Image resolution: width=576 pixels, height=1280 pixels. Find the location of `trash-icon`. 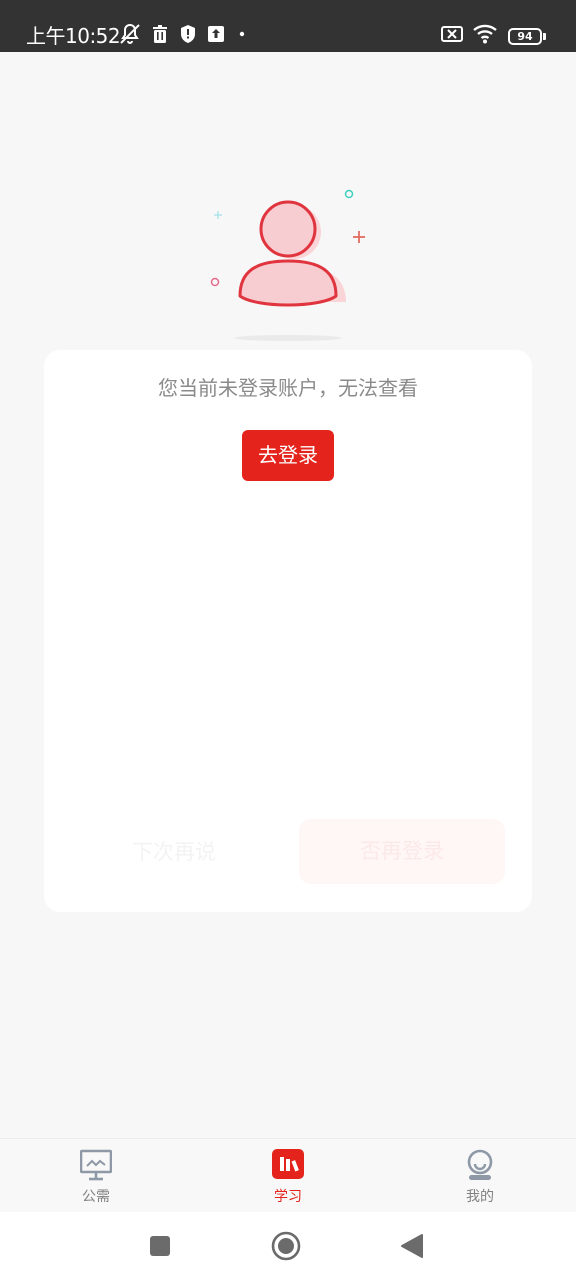

trash-icon is located at coordinates (160, 36).